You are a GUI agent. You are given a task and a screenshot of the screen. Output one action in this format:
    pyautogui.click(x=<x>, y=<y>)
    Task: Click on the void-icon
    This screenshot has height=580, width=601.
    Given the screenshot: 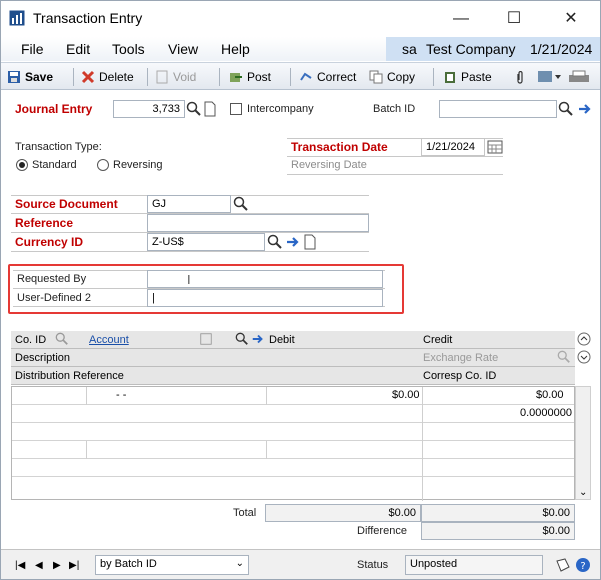 What is the action you would take?
    pyautogui.click(x=162, y=77)
    